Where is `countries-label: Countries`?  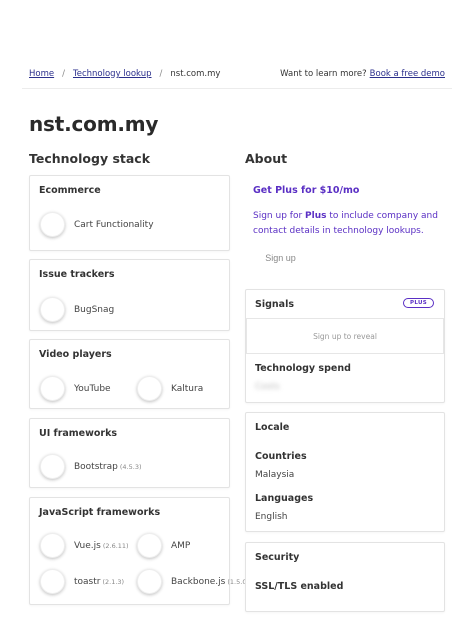
countries-label: Countries is located at coordinates (281, 456).